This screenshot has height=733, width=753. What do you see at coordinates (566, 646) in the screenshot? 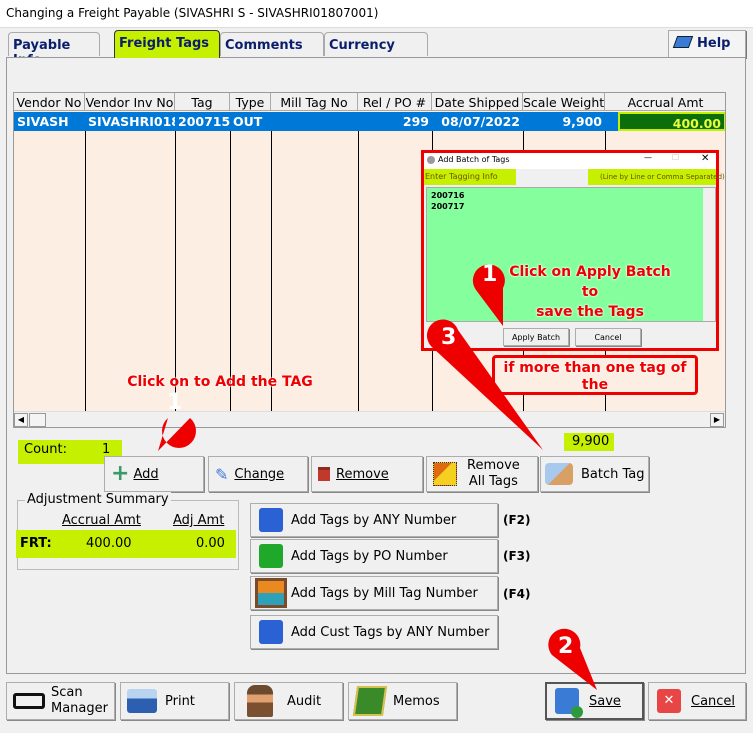
I see `marker-save-number: 2` at bounding box center [566, 646].